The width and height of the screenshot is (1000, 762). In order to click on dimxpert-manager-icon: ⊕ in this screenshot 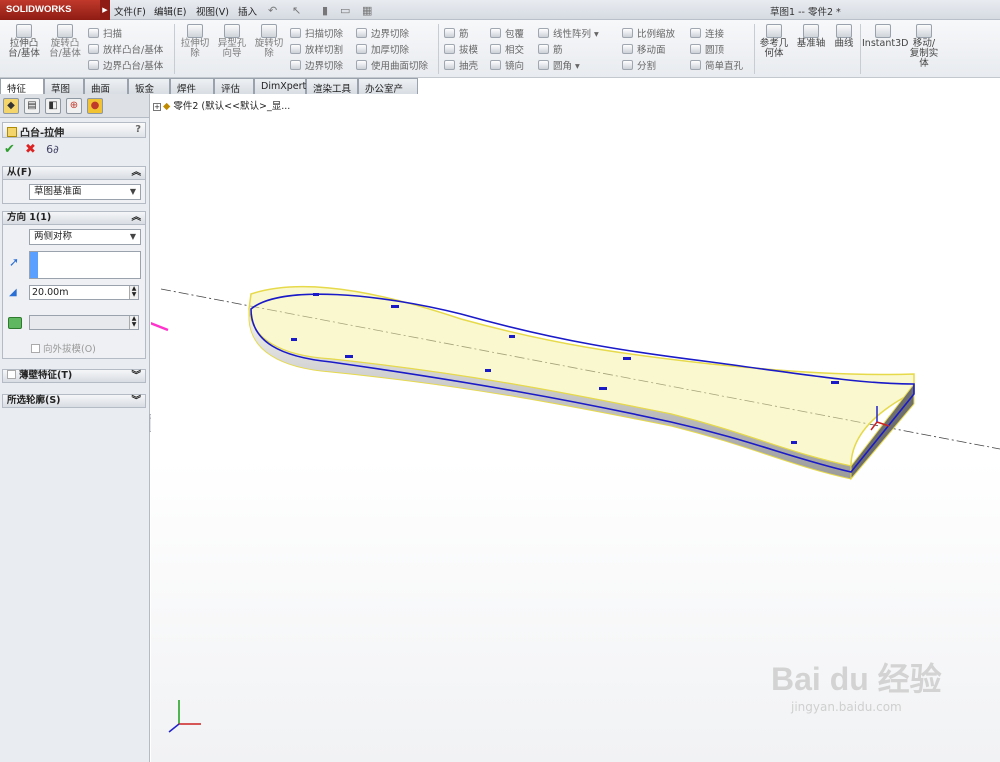, I will do `click(74, 106)`.